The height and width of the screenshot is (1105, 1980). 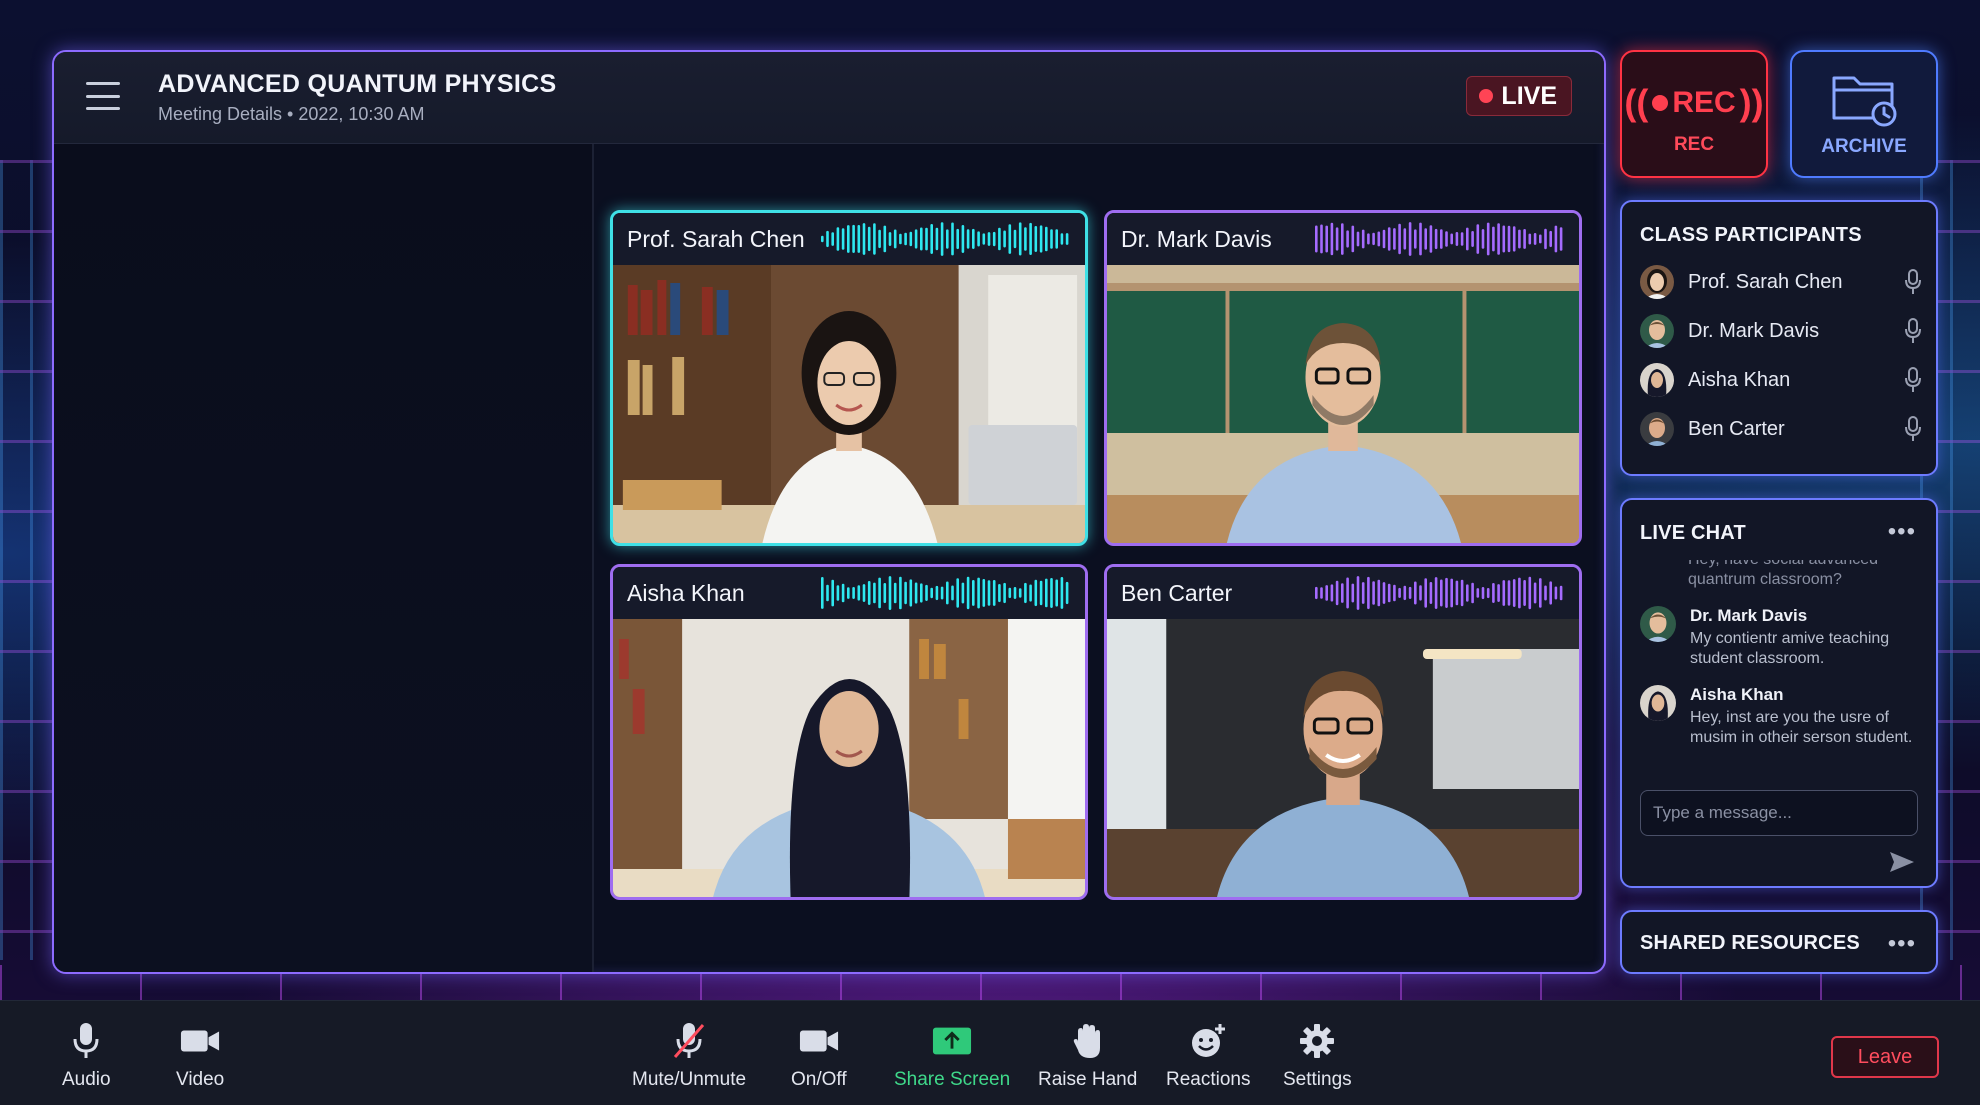 I want to click on live-badge: LIVE, so click(x=1519, y=96).